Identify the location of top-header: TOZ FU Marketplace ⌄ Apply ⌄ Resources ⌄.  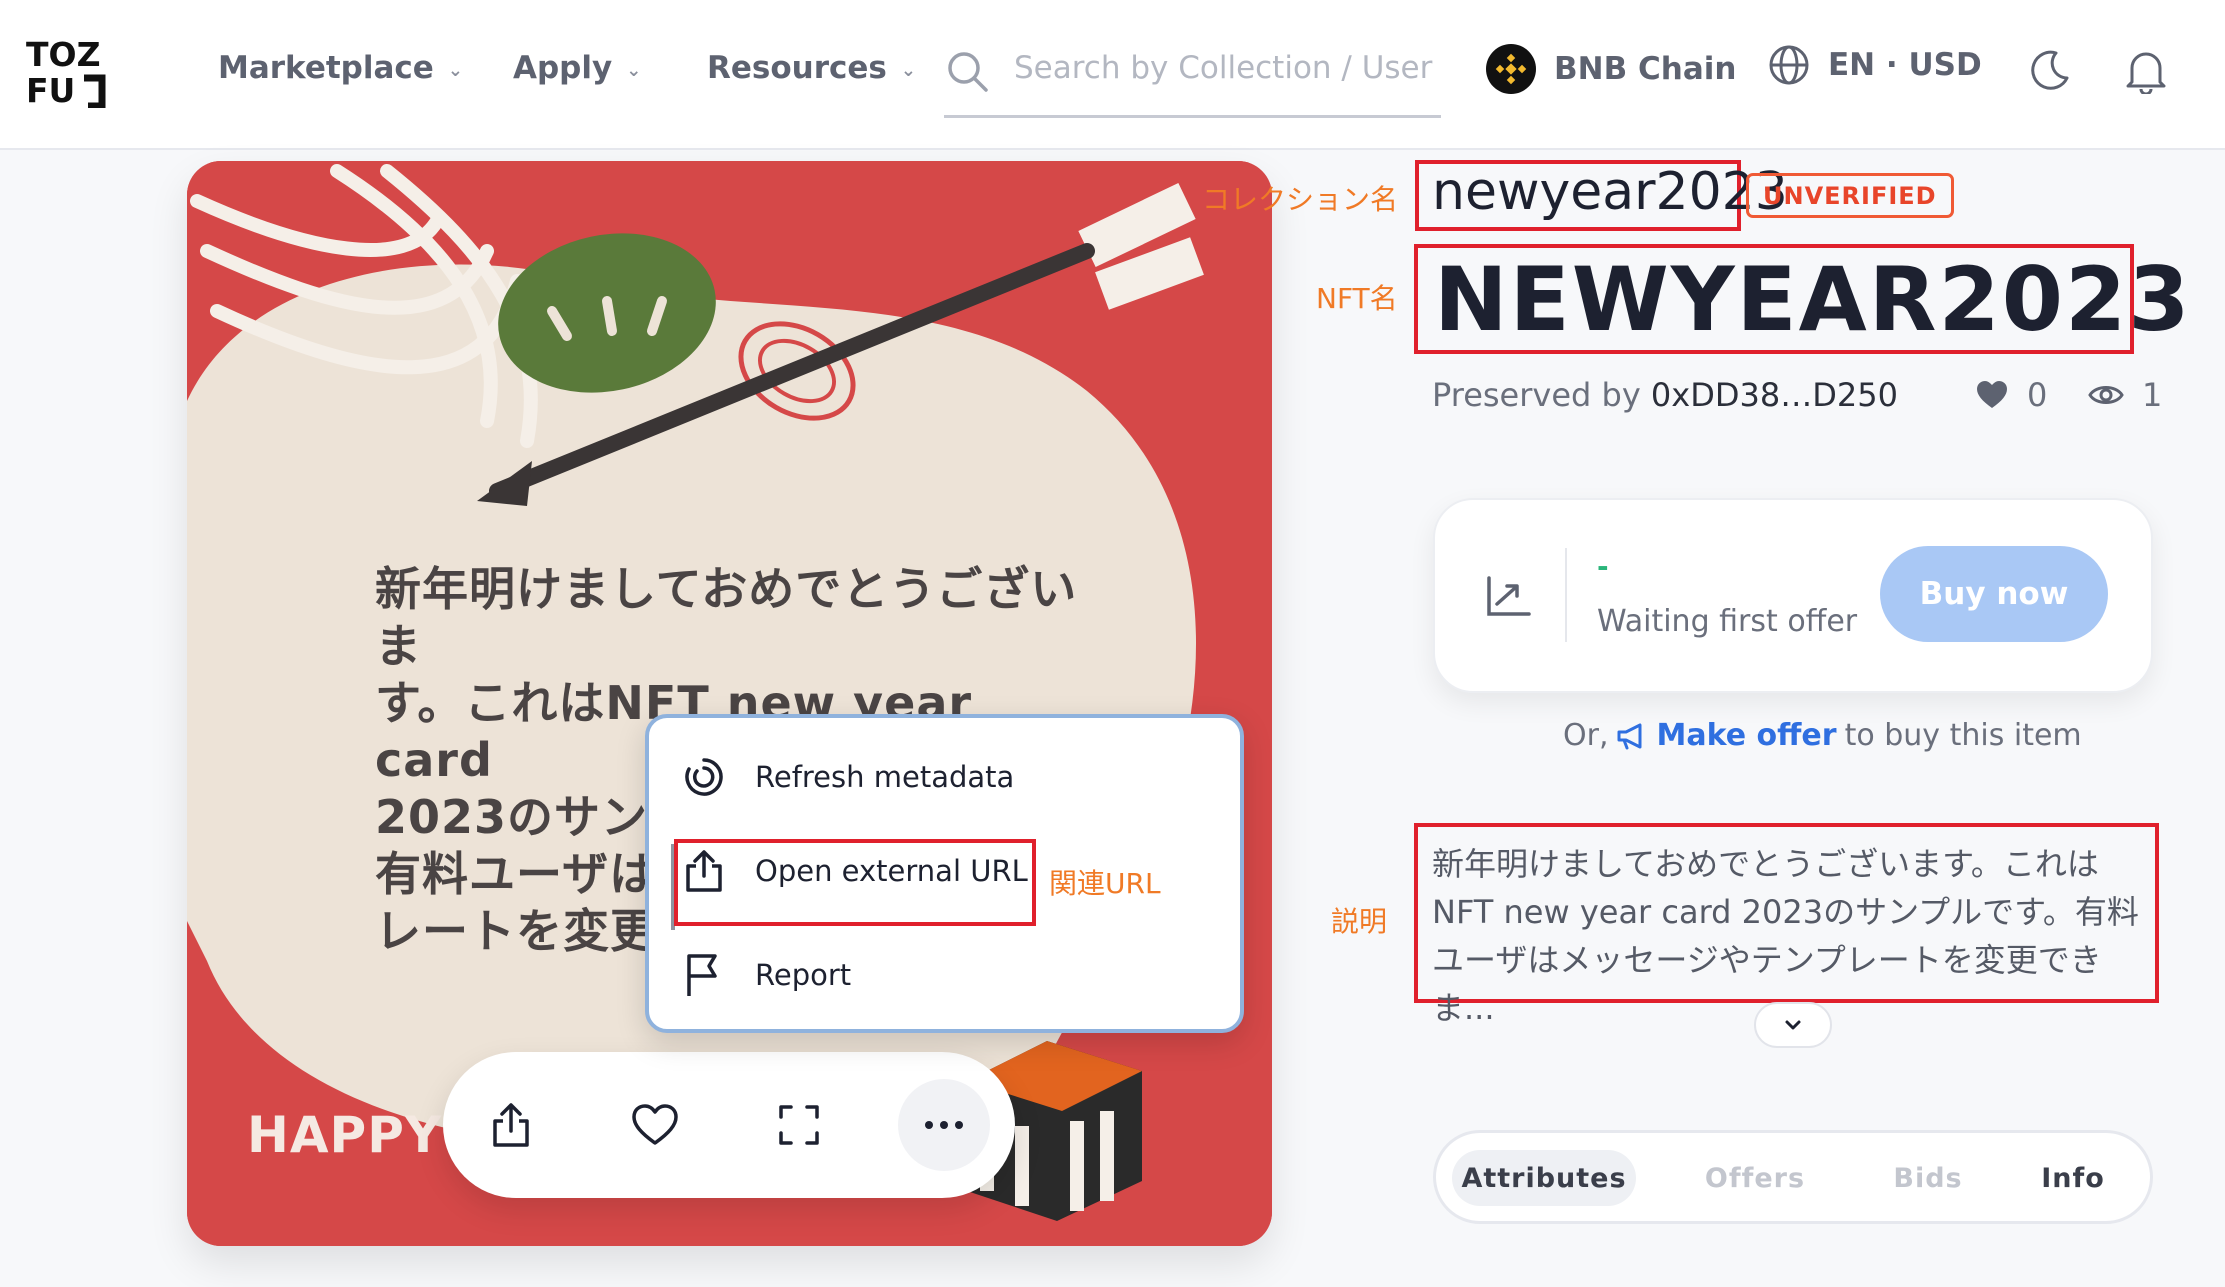
(1112, 75).